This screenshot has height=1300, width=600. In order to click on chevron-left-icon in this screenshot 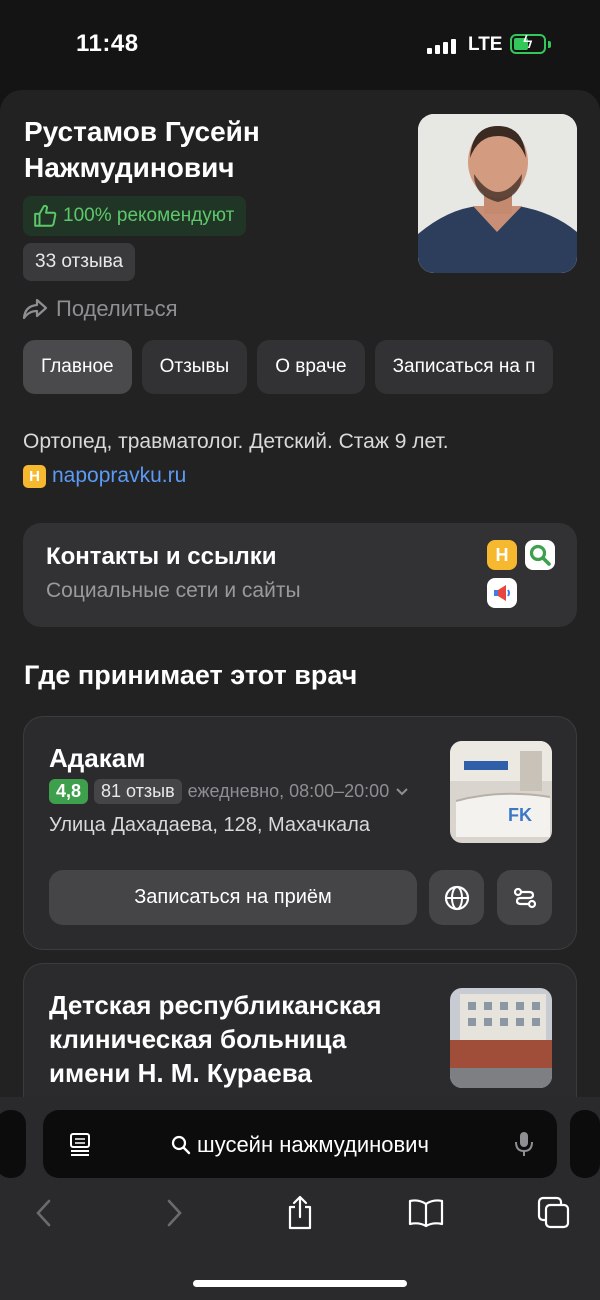, I will do `click(43, 1213)`.